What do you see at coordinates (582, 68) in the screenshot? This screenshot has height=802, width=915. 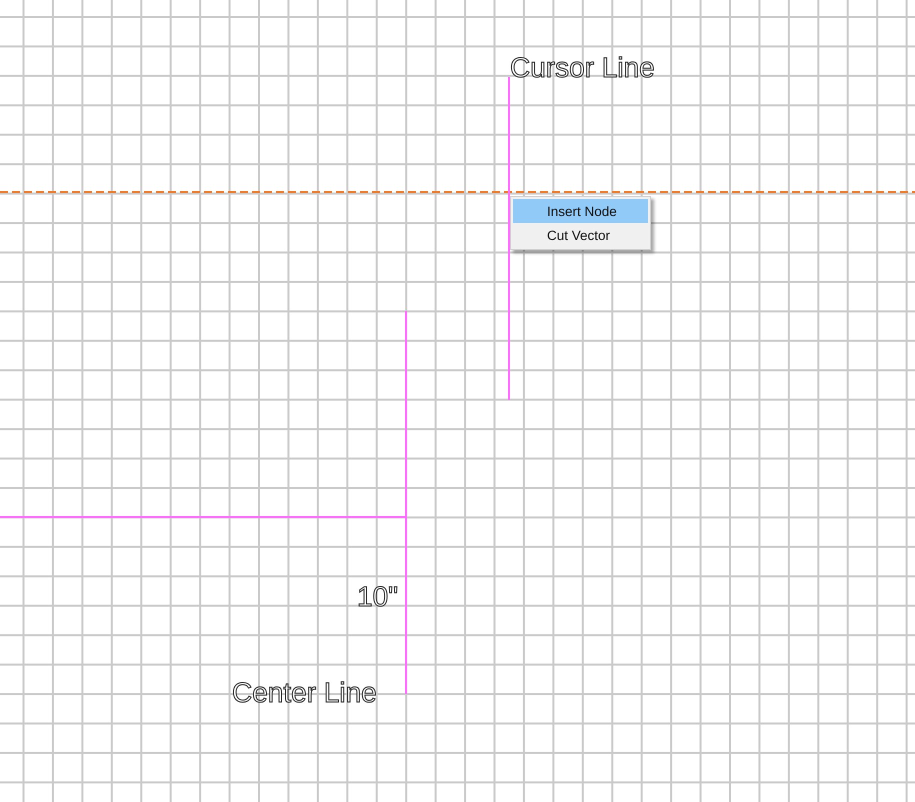 I see `cursor-line-label: Cursor Line` at bounding box center [582, 68].